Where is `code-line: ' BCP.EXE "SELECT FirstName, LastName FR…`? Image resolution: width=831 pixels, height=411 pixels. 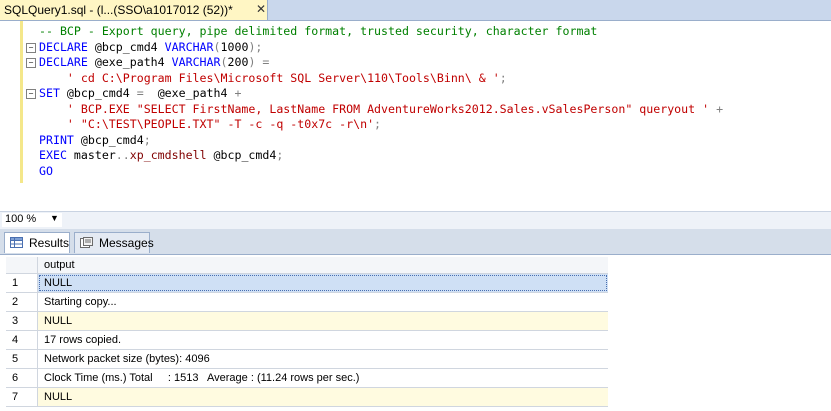 code-line: ' BCP.EXE "SELECT FirstName, LastName FR… is located at coordinates (373, 110).